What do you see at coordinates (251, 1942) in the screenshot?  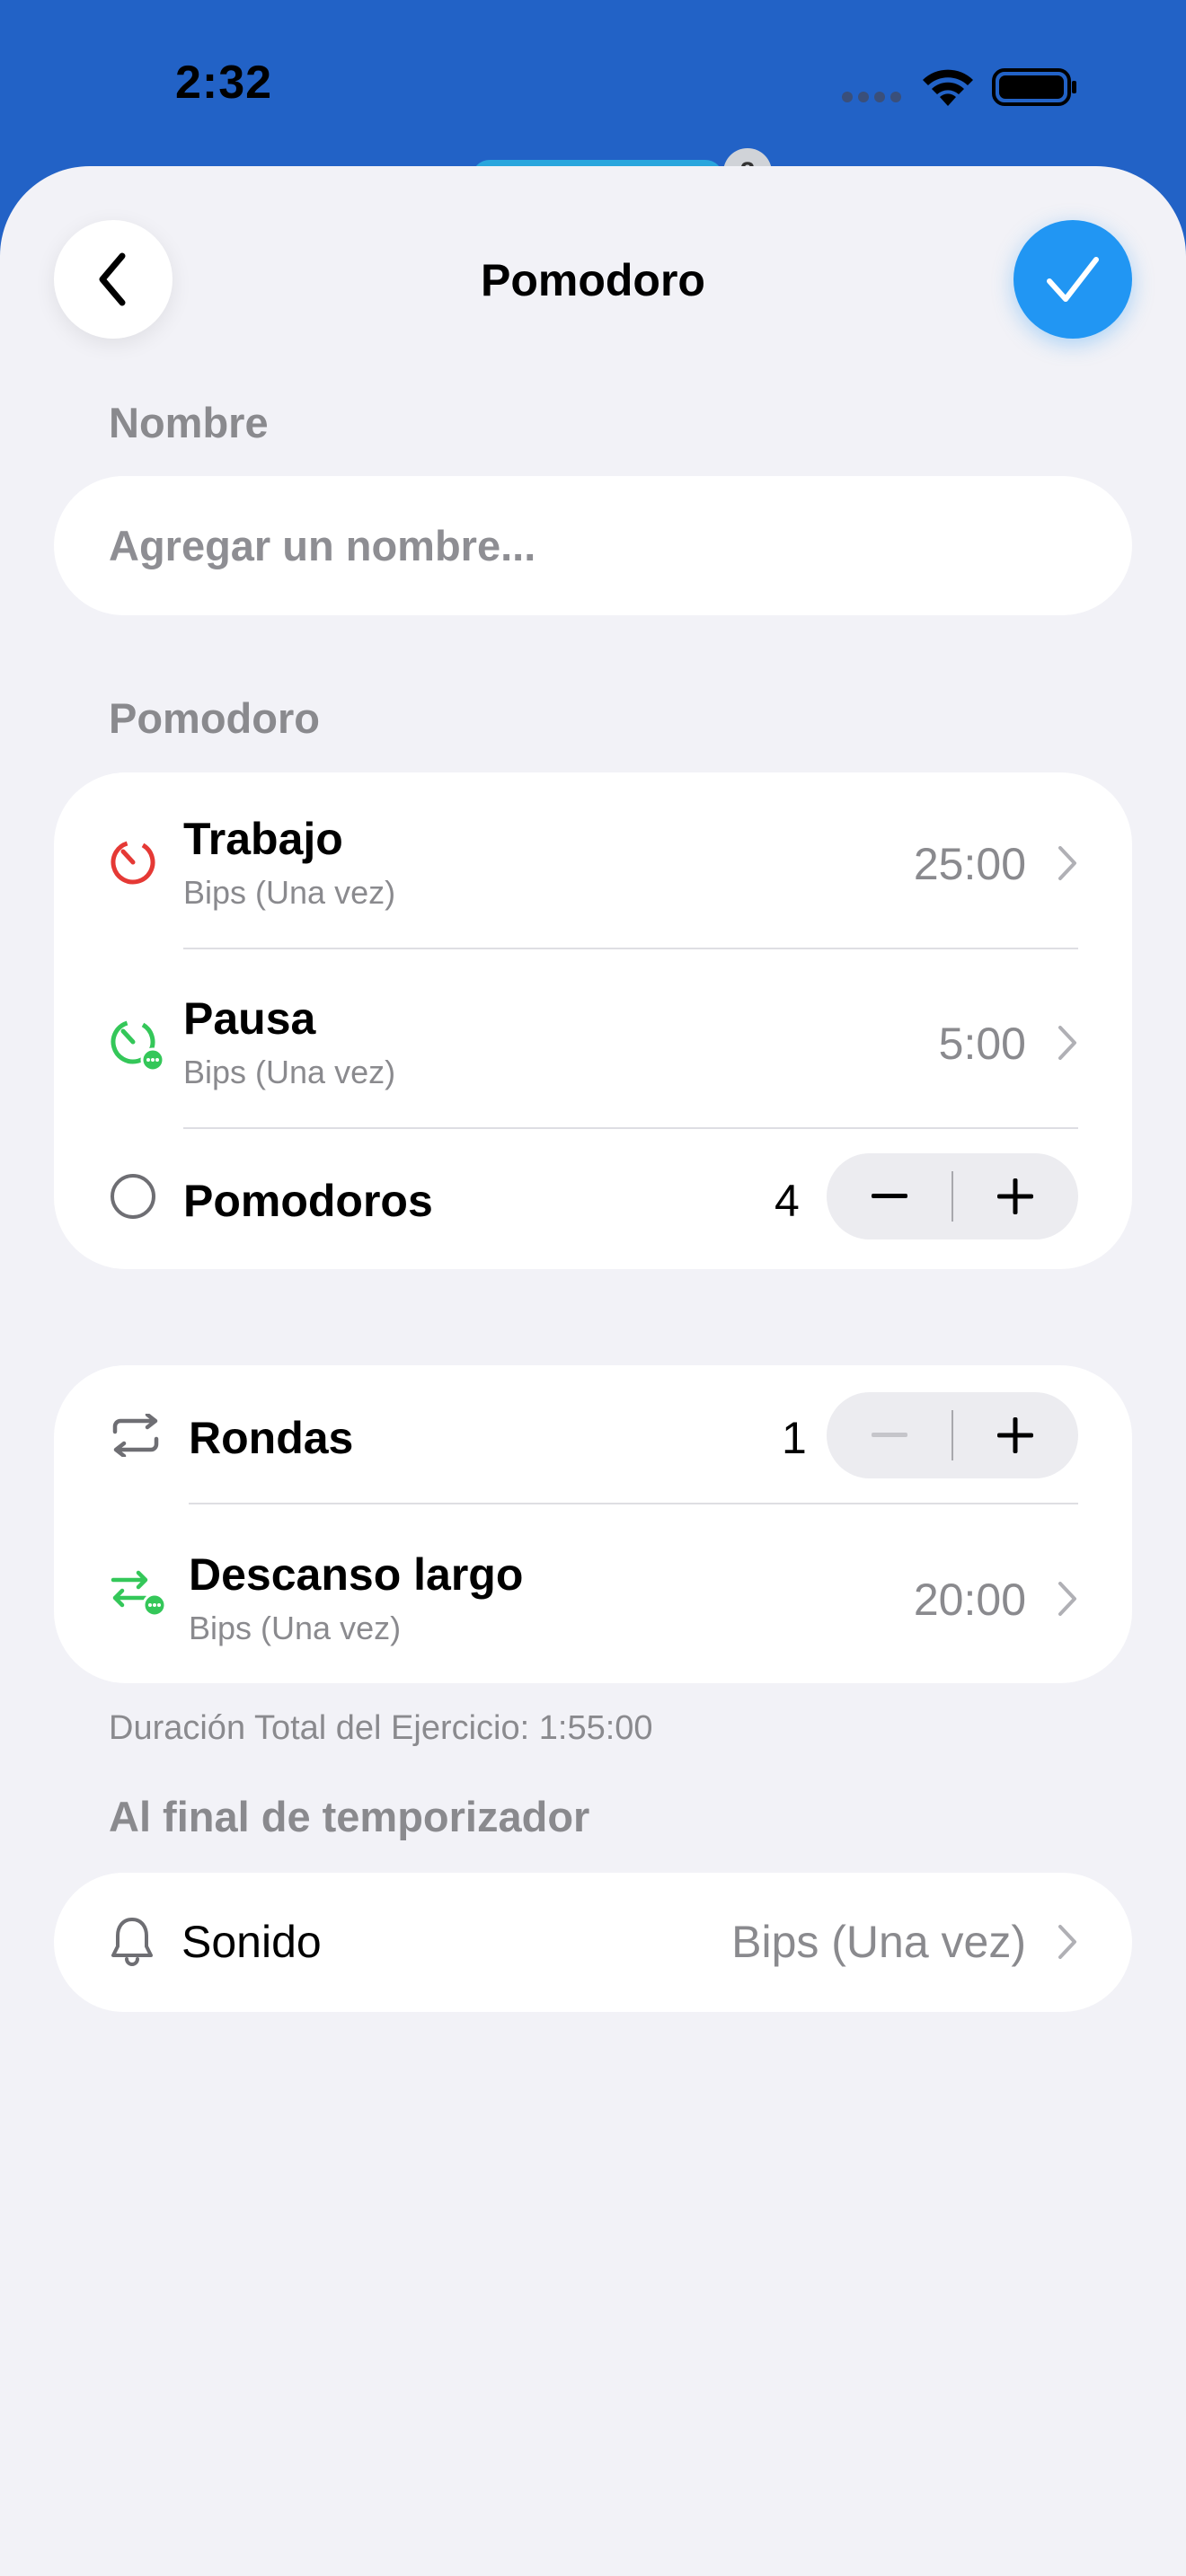 I see `sound-title: Sonido` at bounding box center [251, 1942].